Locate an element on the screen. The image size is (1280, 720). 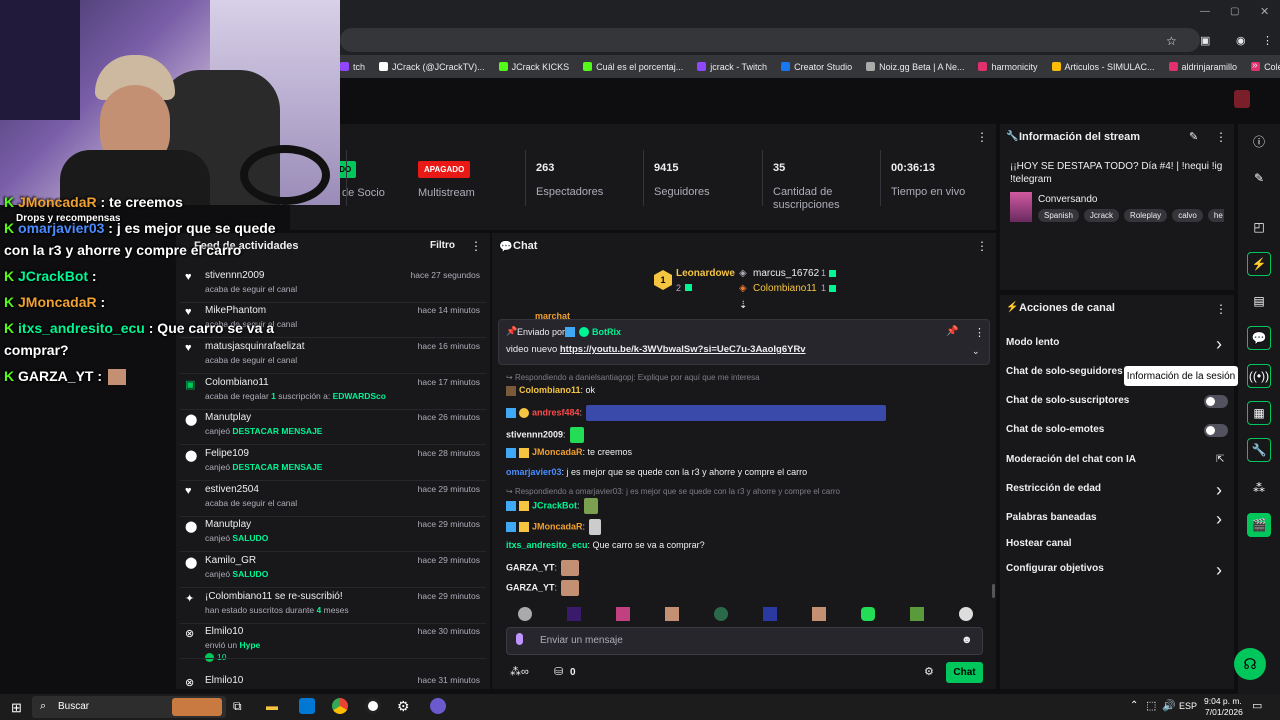
leader-3-name: Colombiano11 is located at coordinates (785, 288).